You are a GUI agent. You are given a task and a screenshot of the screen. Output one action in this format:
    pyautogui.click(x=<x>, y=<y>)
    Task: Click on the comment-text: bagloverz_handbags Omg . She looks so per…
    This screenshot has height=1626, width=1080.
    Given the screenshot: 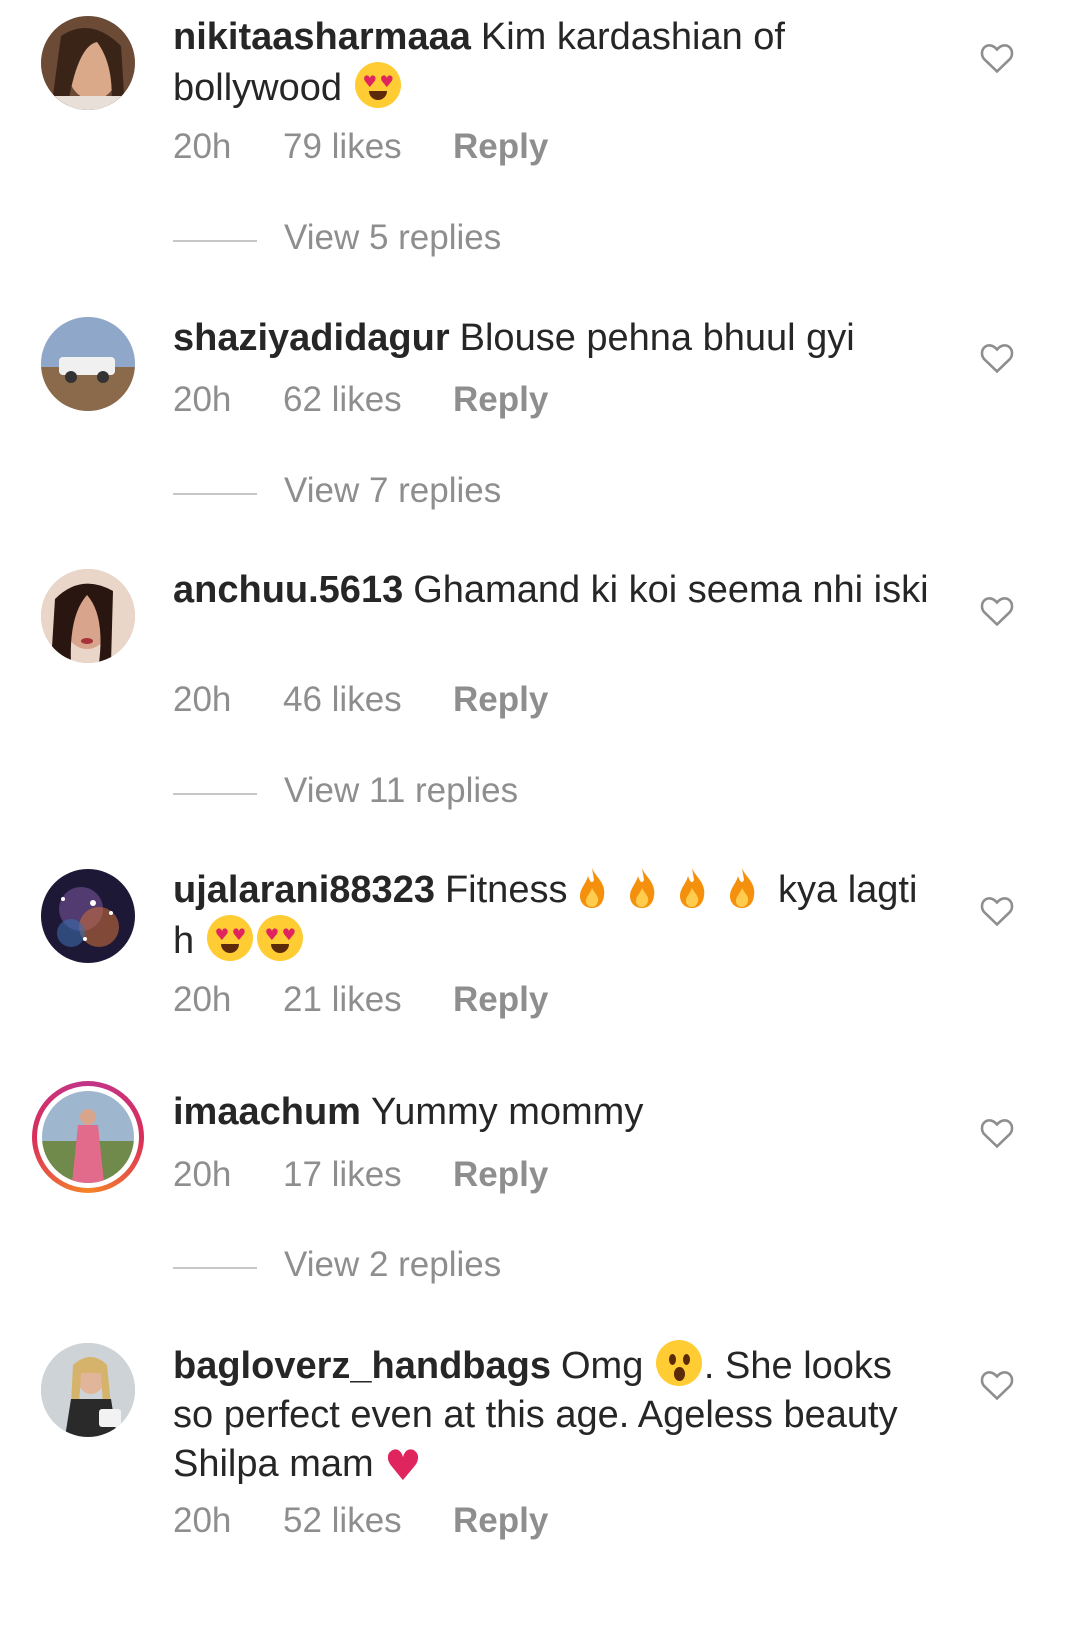 What is the action you would take?
    pyautogui.click(x=553, y=1415)
    